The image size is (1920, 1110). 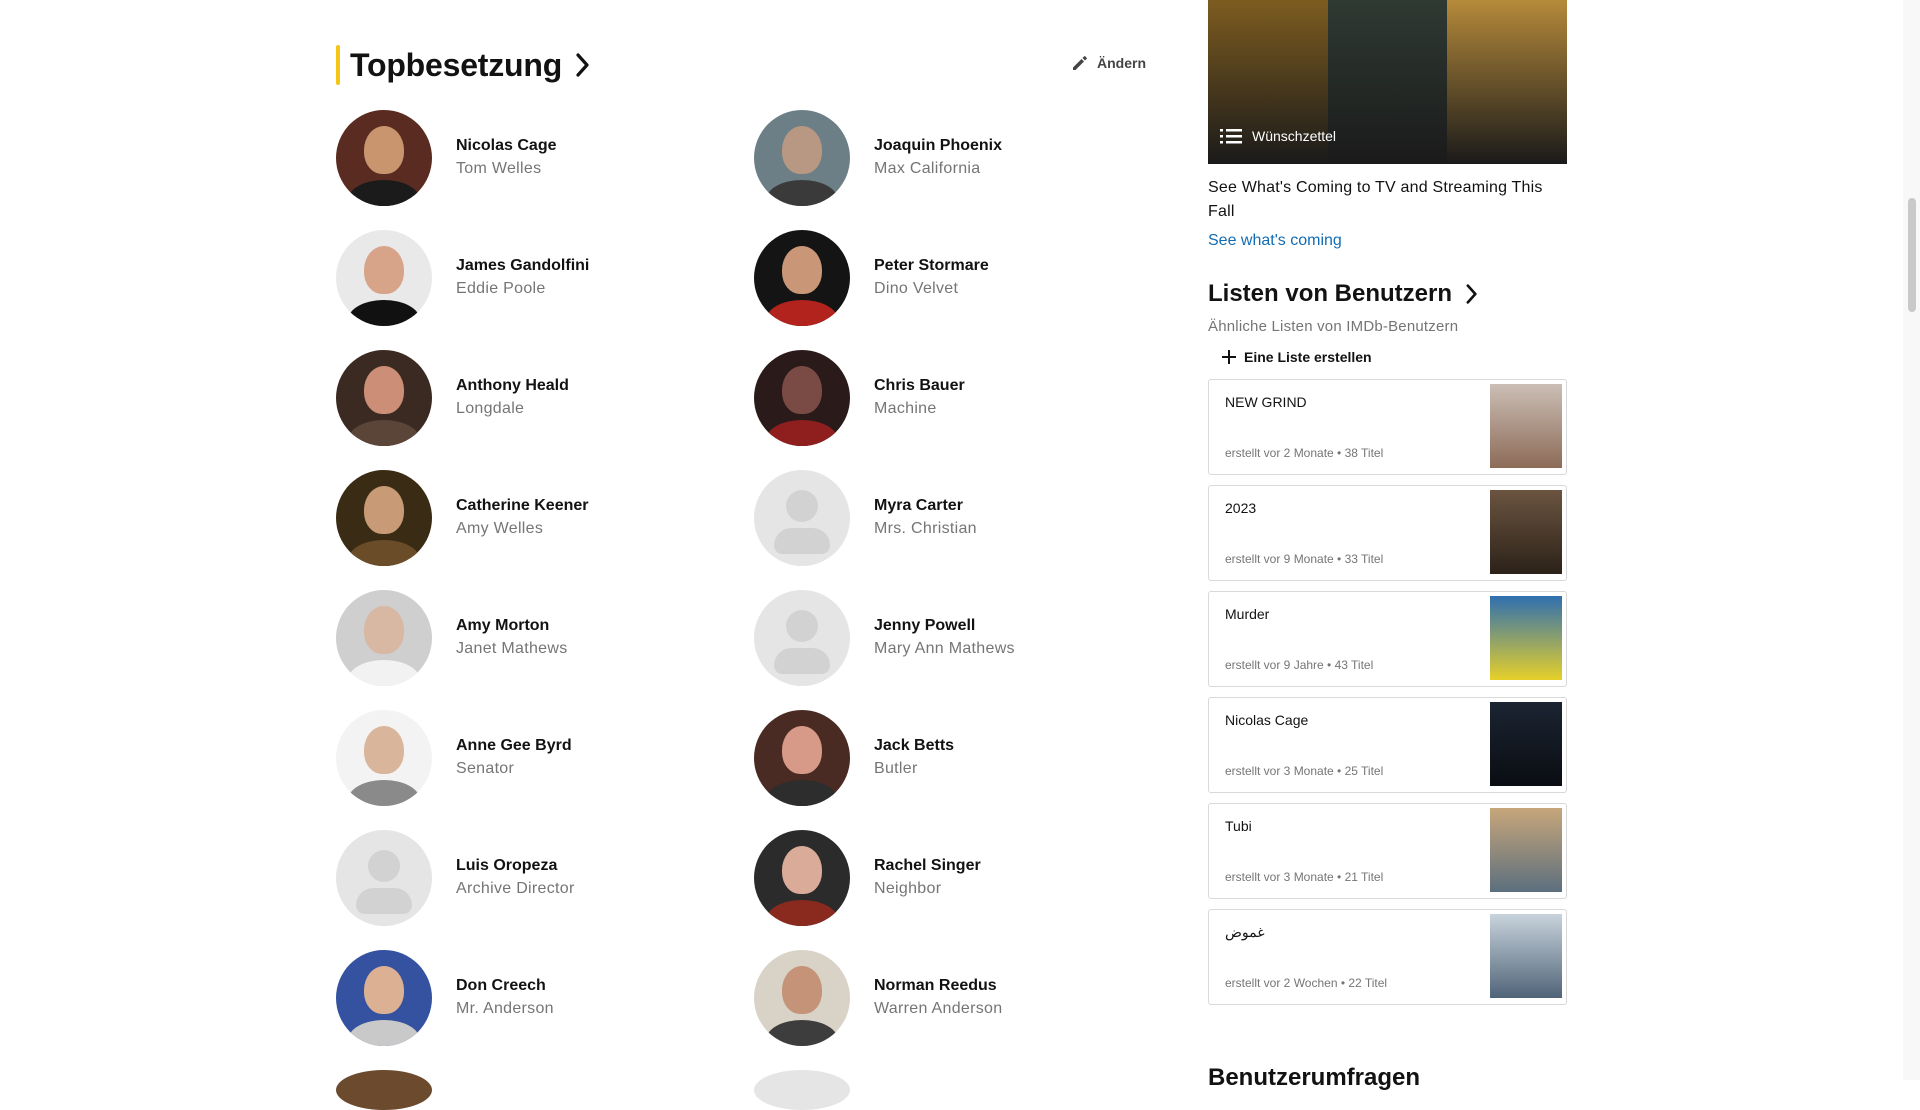 What do you see at coordinates (938, 146) in the screenshot?
I see `actor-name: Joaquin Phoenix` at bounding box center [938, 146].